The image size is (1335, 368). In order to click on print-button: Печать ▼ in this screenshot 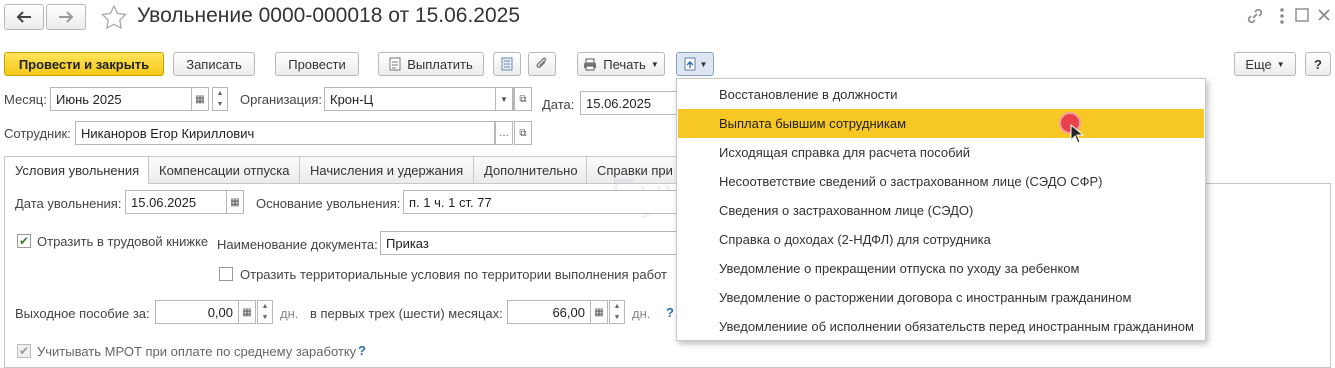, I will do `click(621, 64)`.